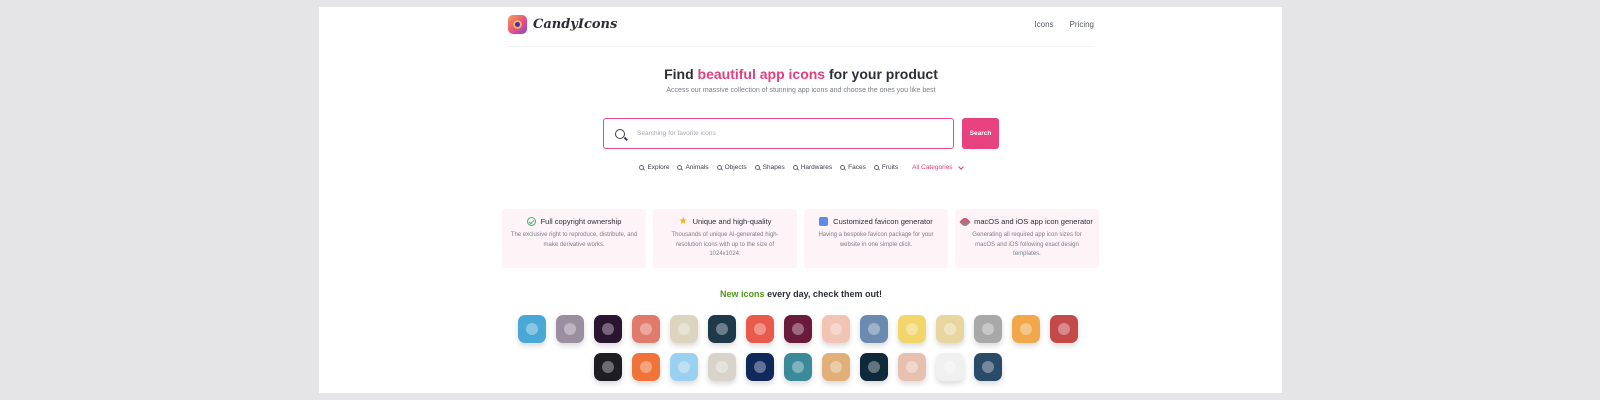 The image size is (1600, 400). I want to click on check-circle-icon, so click(531, 221).